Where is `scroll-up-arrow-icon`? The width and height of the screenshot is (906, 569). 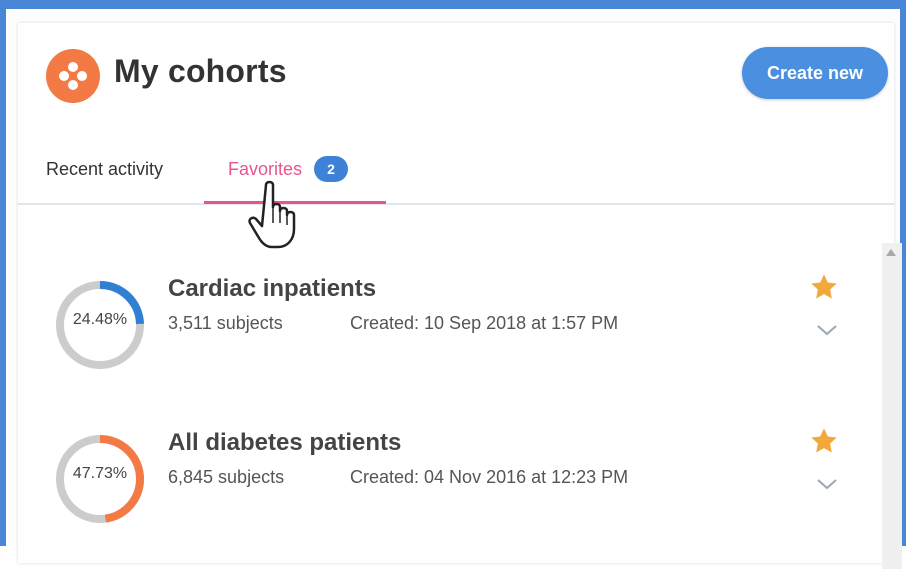 scroll-up-arrow-icon is located at coordinates (891, 252).